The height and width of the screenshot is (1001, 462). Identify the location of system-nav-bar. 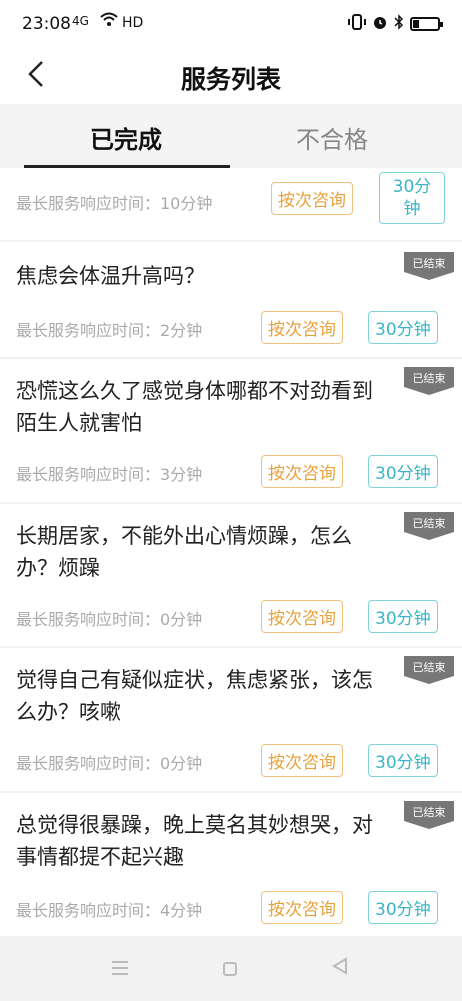
(231, 969).